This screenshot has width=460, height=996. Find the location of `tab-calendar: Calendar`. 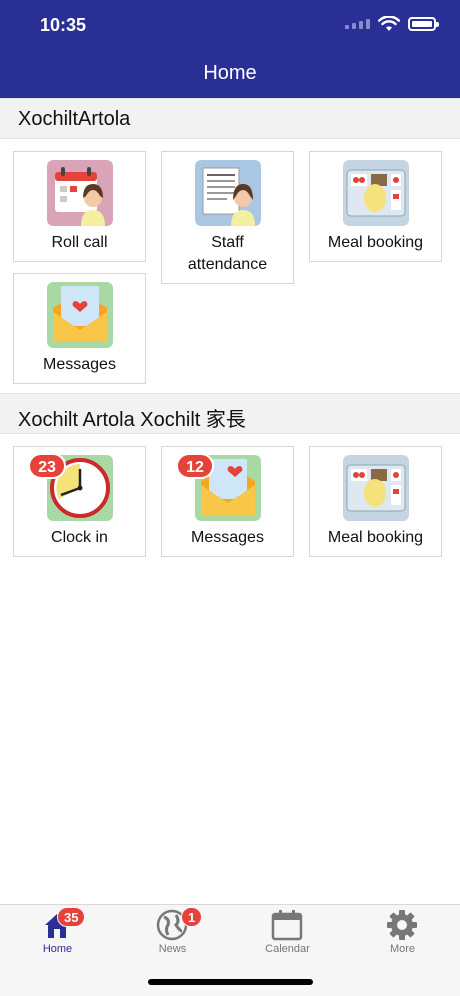

tab-calendar: Calendar is located at coordinates (287, 935).